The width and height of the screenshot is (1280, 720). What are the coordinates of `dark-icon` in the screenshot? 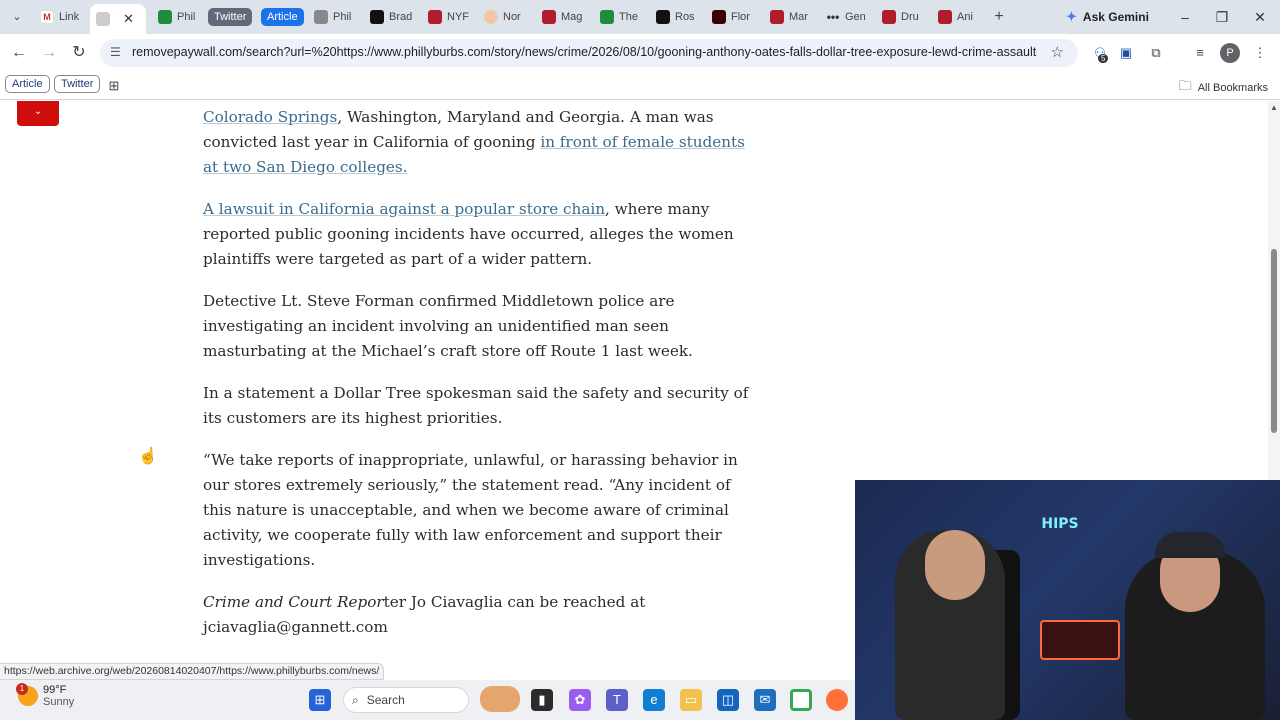 It's located at (719, 17).